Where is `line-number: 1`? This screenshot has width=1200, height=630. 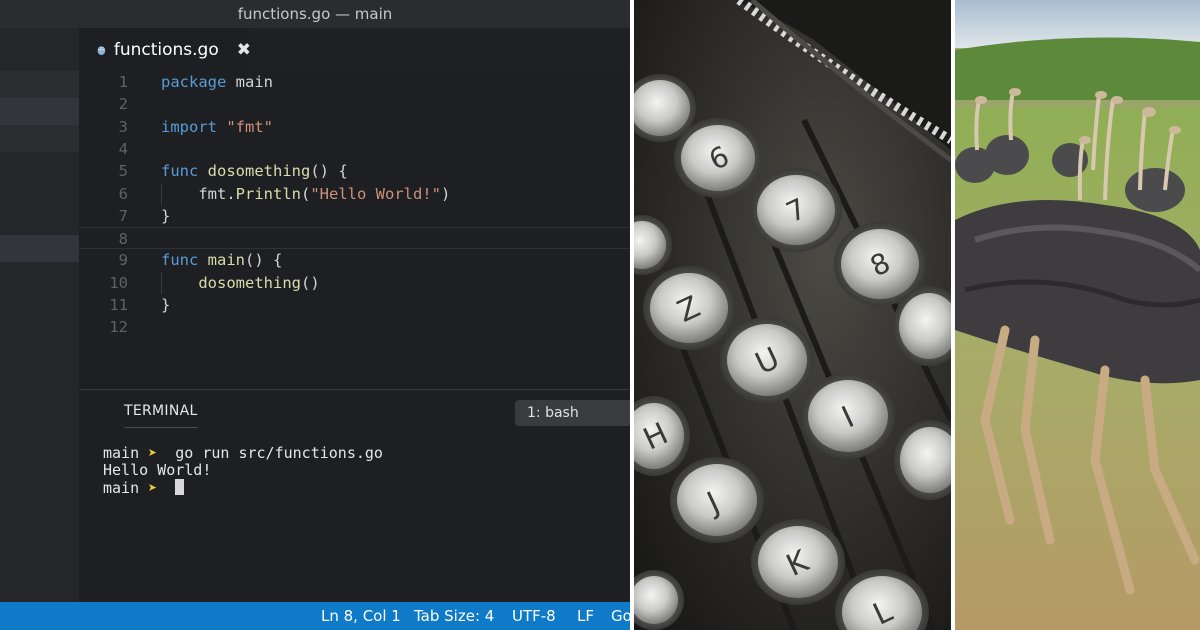 line-number: 1 is located at coordinates (123, 82).